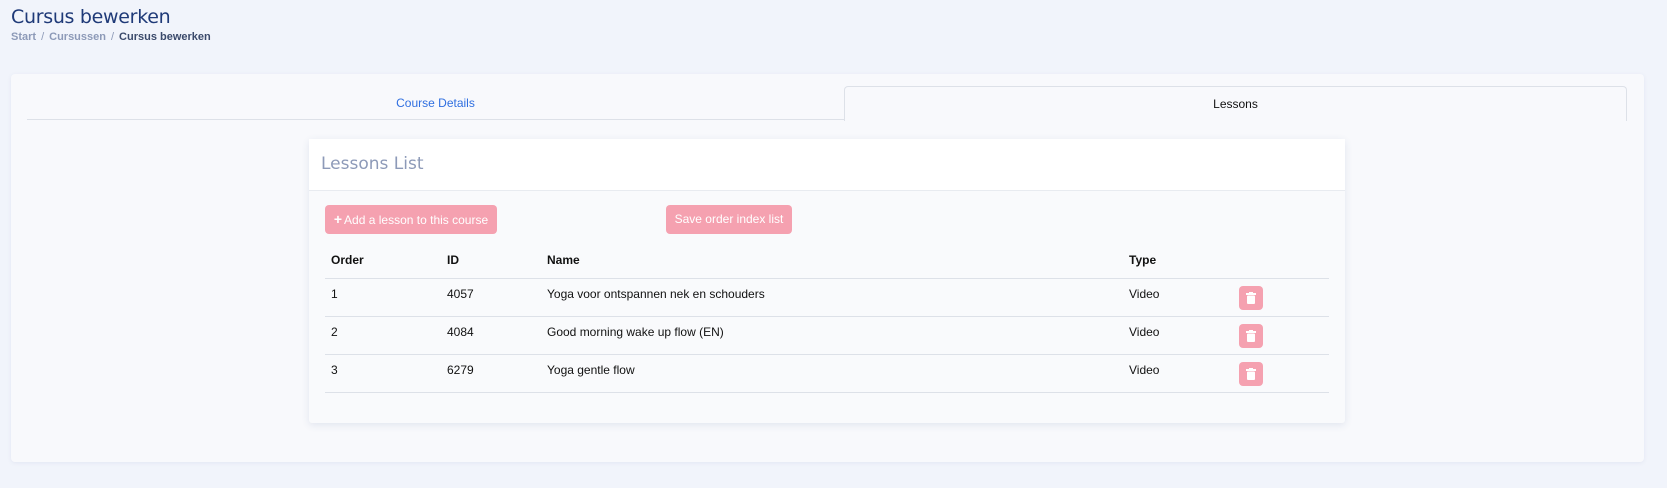  I want to click on column-header-actions, so click(1281, 261).